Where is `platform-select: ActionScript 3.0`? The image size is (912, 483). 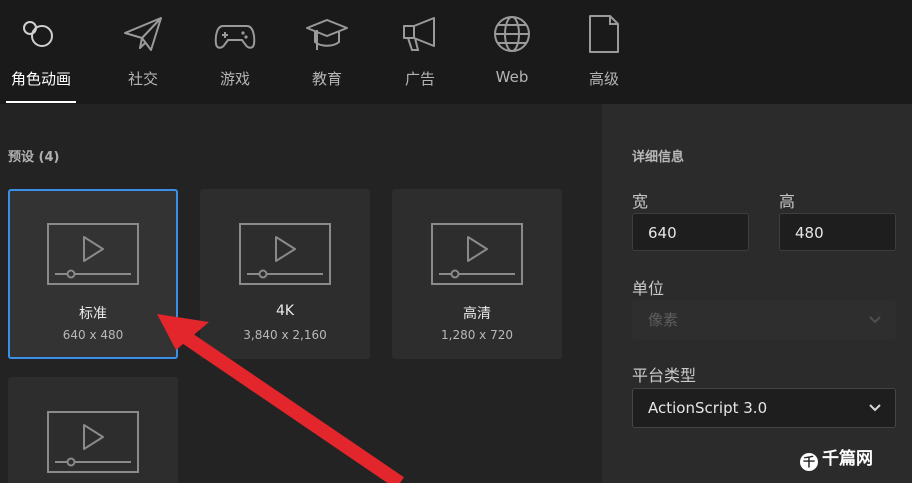 platform-select: ActionScript 3.0 is located at coordinates (764, 408).